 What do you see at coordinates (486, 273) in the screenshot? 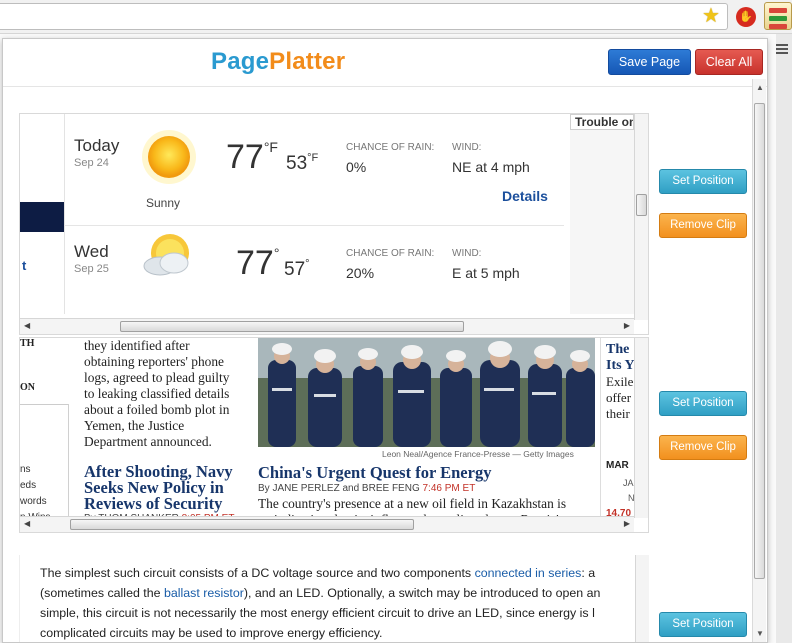
I see `wind-value-wed: E at 5 mph` at bounding box center [486, 273].